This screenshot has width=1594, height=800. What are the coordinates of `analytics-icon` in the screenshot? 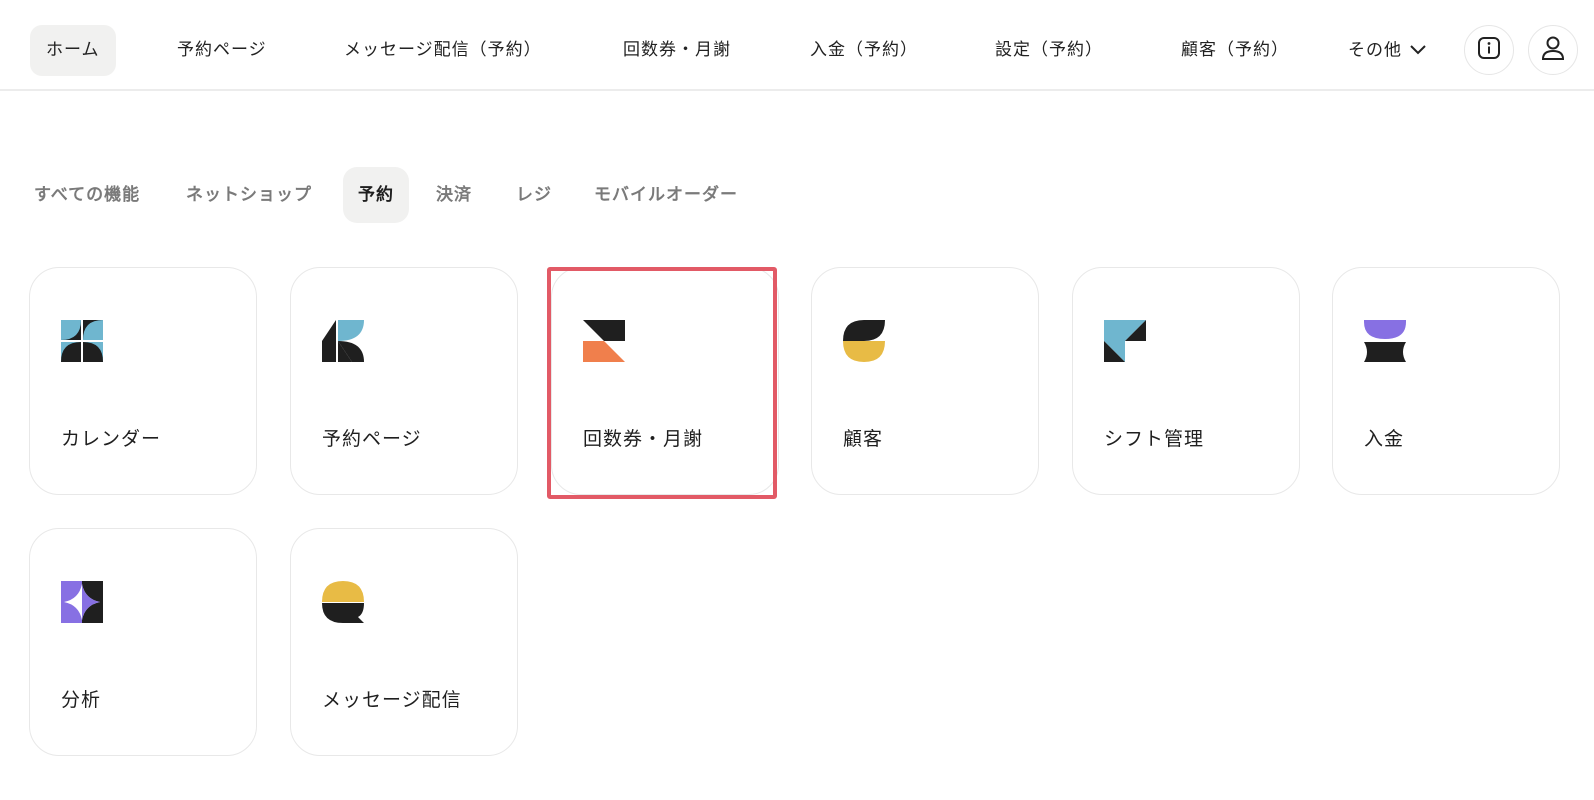 It's located at (82, 602).